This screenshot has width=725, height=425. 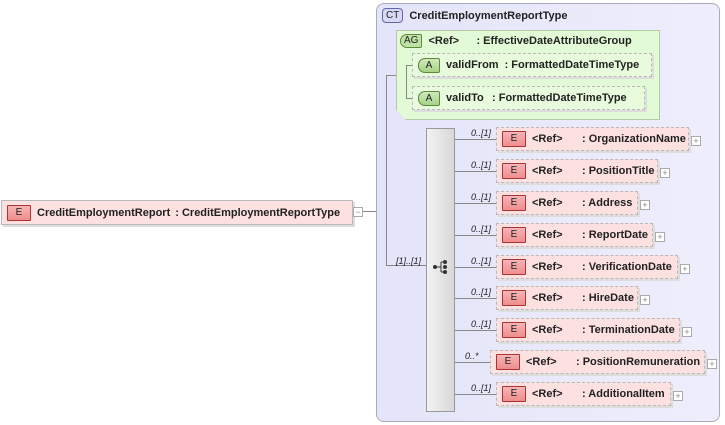 What do you see at coordinates (567, 203) in the screenshot?
I see `element-row: E <Ref> : Address` at bounding box center [567, 203].